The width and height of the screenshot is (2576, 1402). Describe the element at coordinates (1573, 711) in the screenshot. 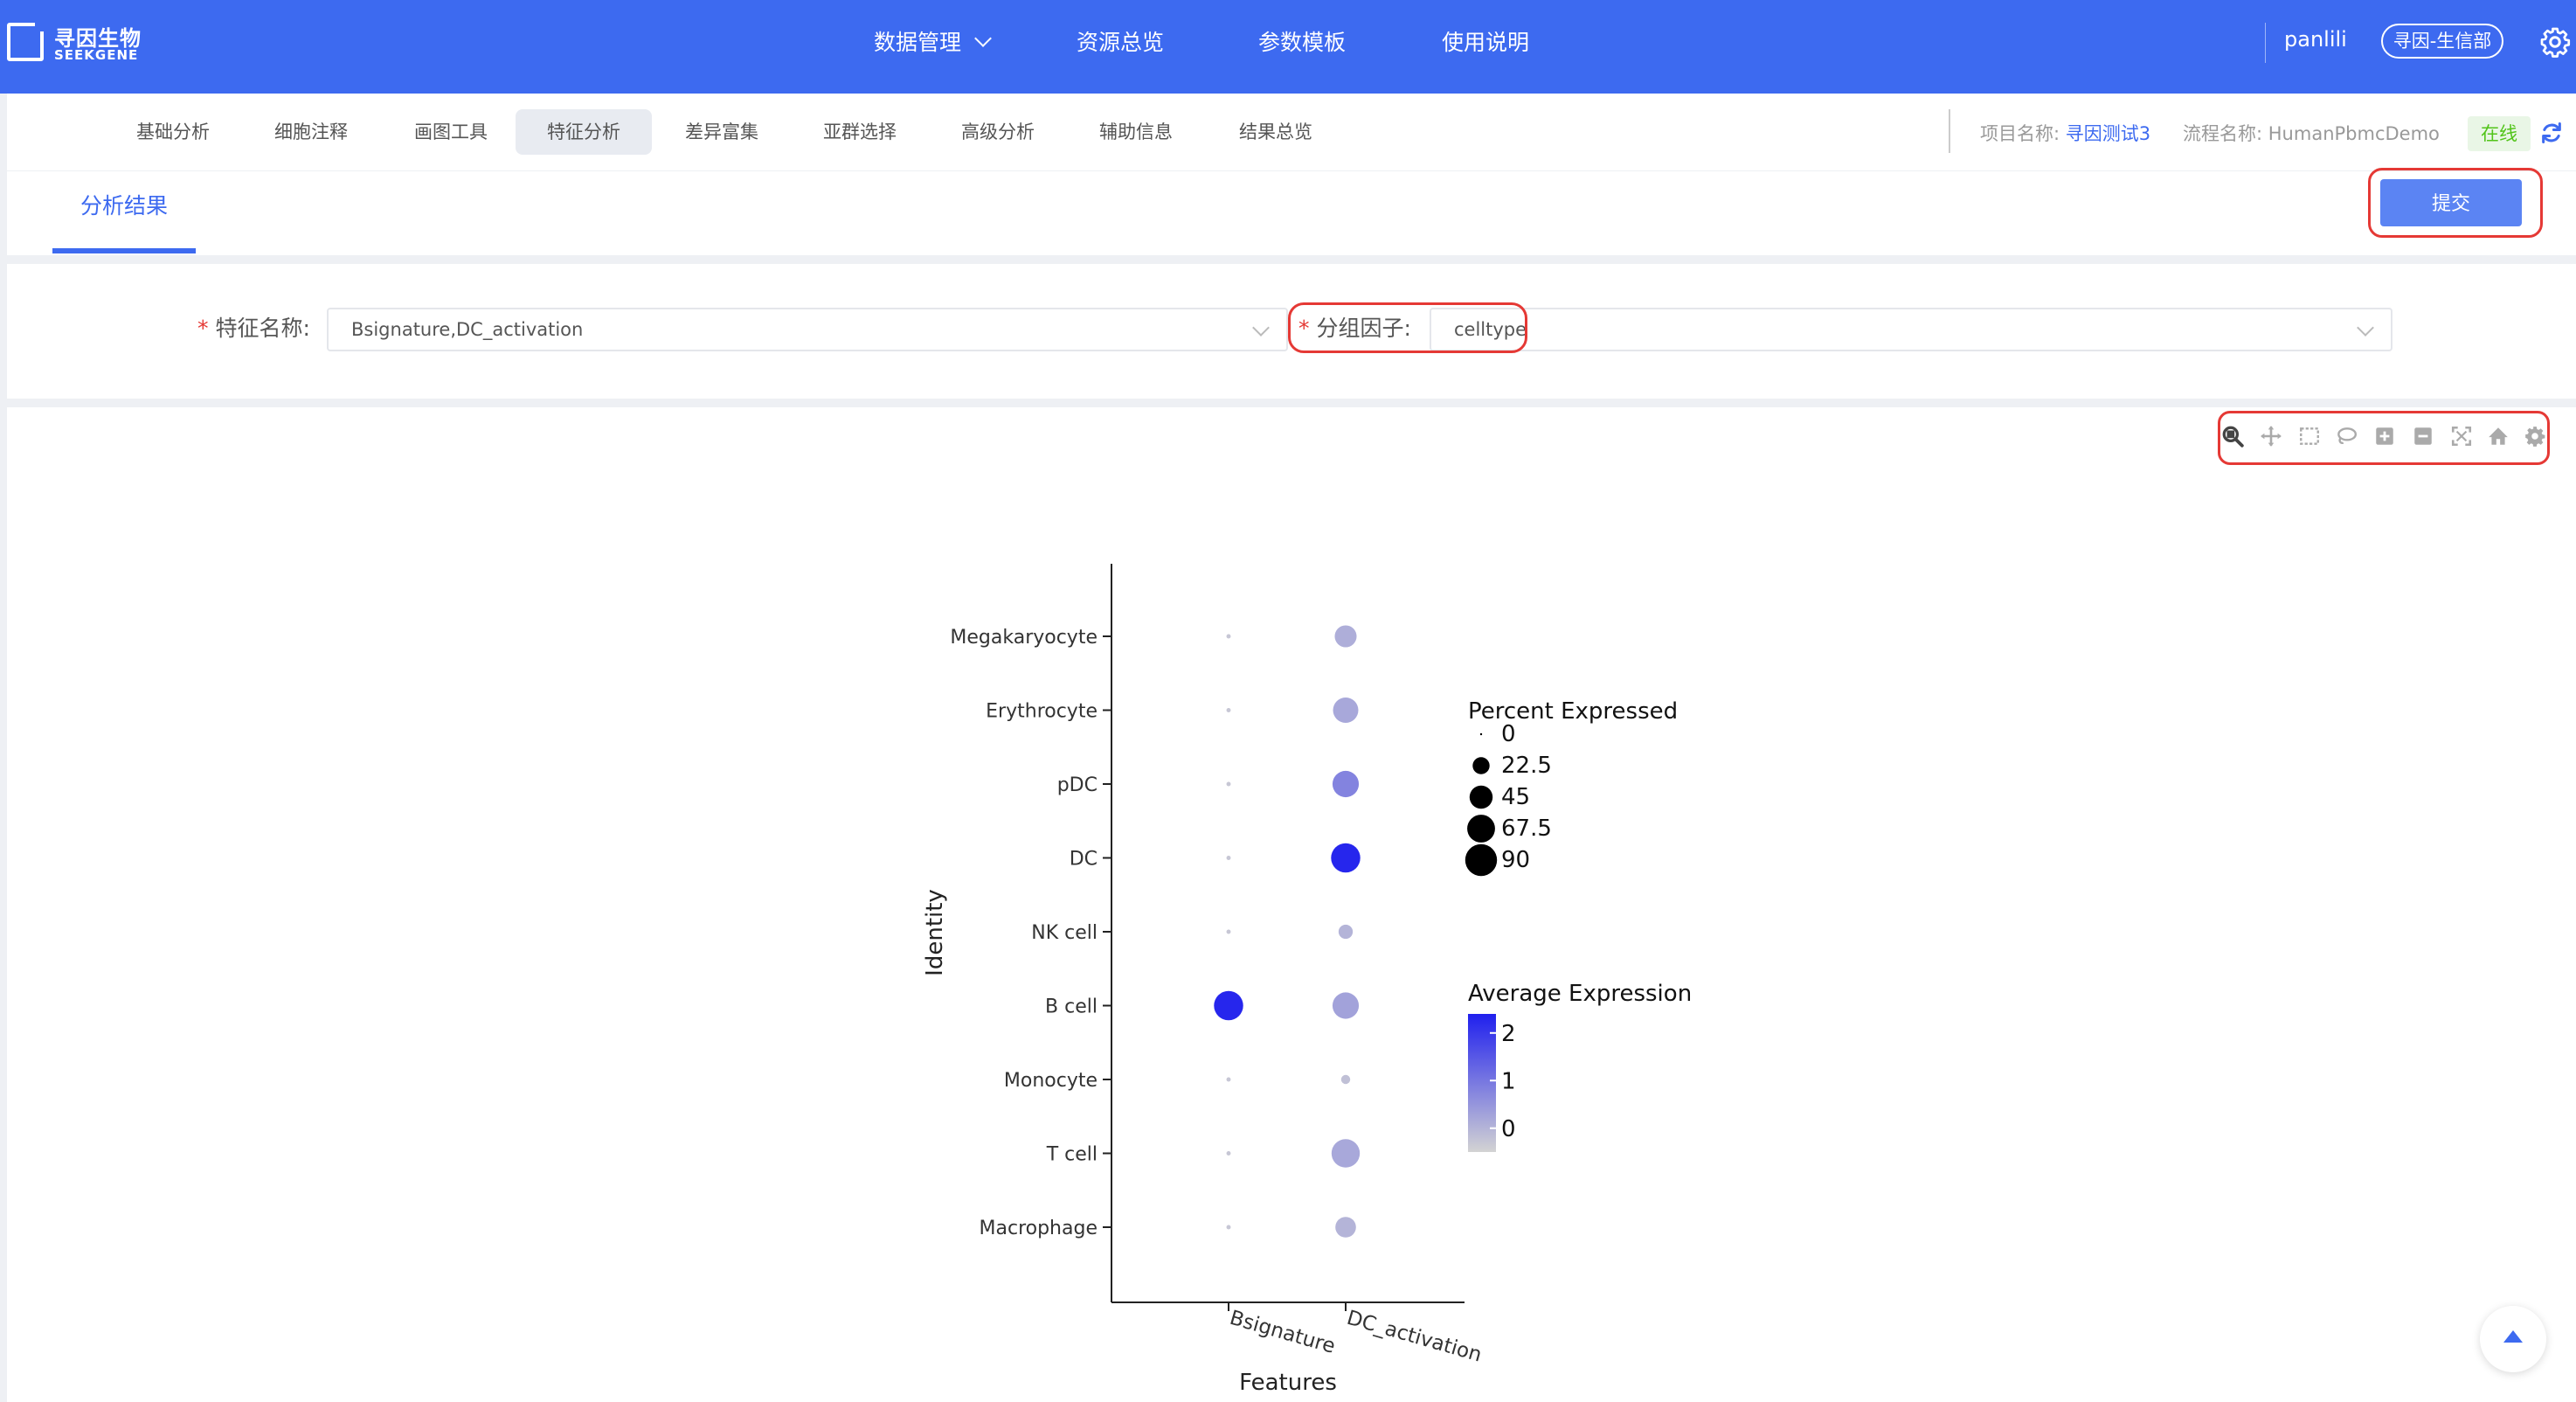

I see `size-legend-title: Percent Expressed` at that location.